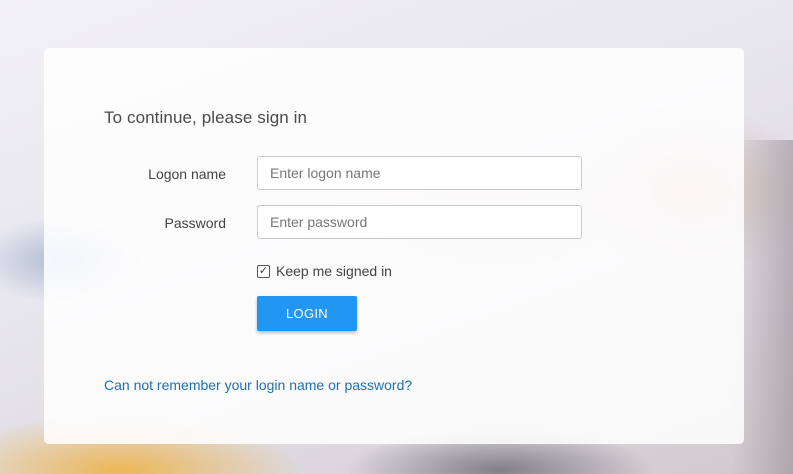  What do you see at coordinates (307, 313) in the screenshot?
I see `login-button: LOGIN` at bounding box center [307, 313].